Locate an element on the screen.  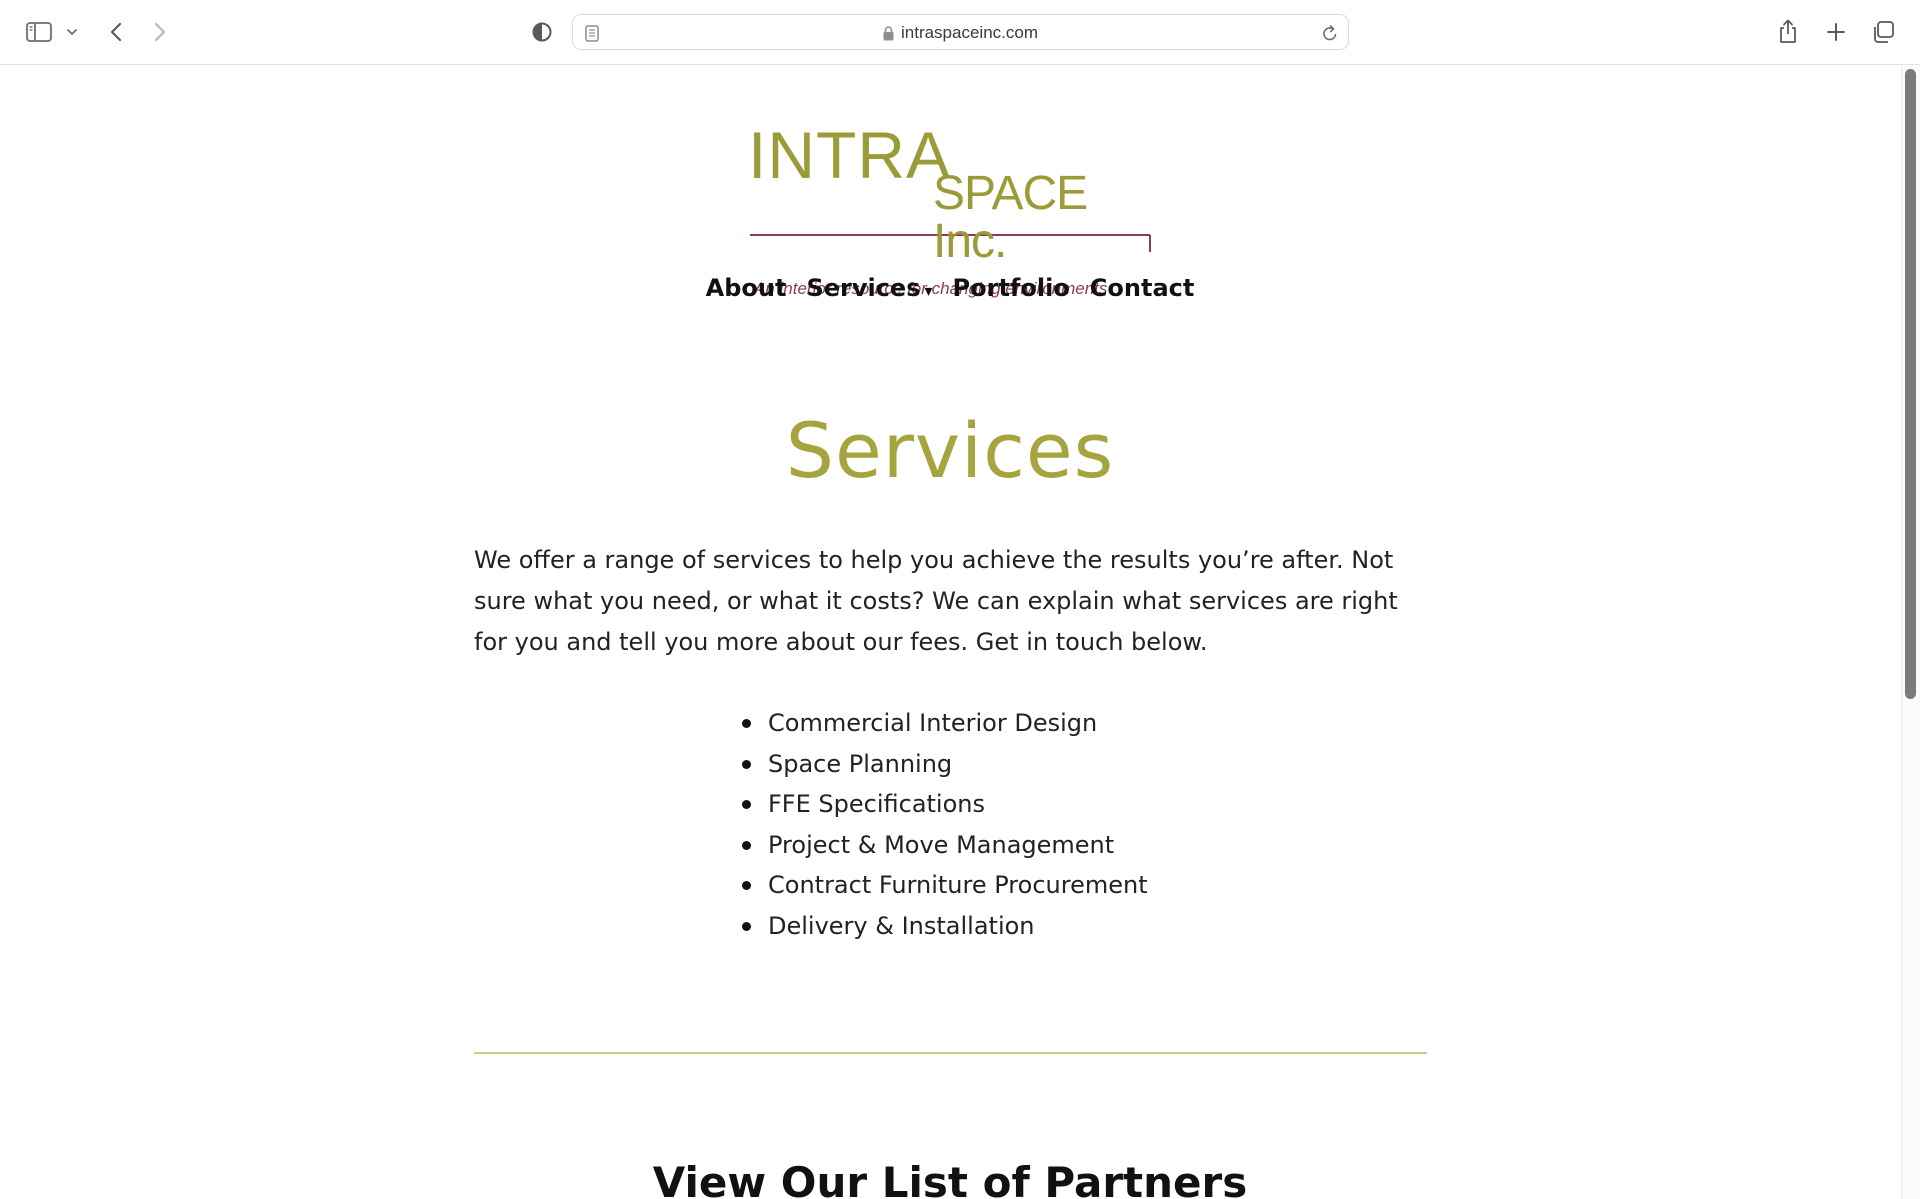
list-item: Space Planning is located at coordinates (945, 764).